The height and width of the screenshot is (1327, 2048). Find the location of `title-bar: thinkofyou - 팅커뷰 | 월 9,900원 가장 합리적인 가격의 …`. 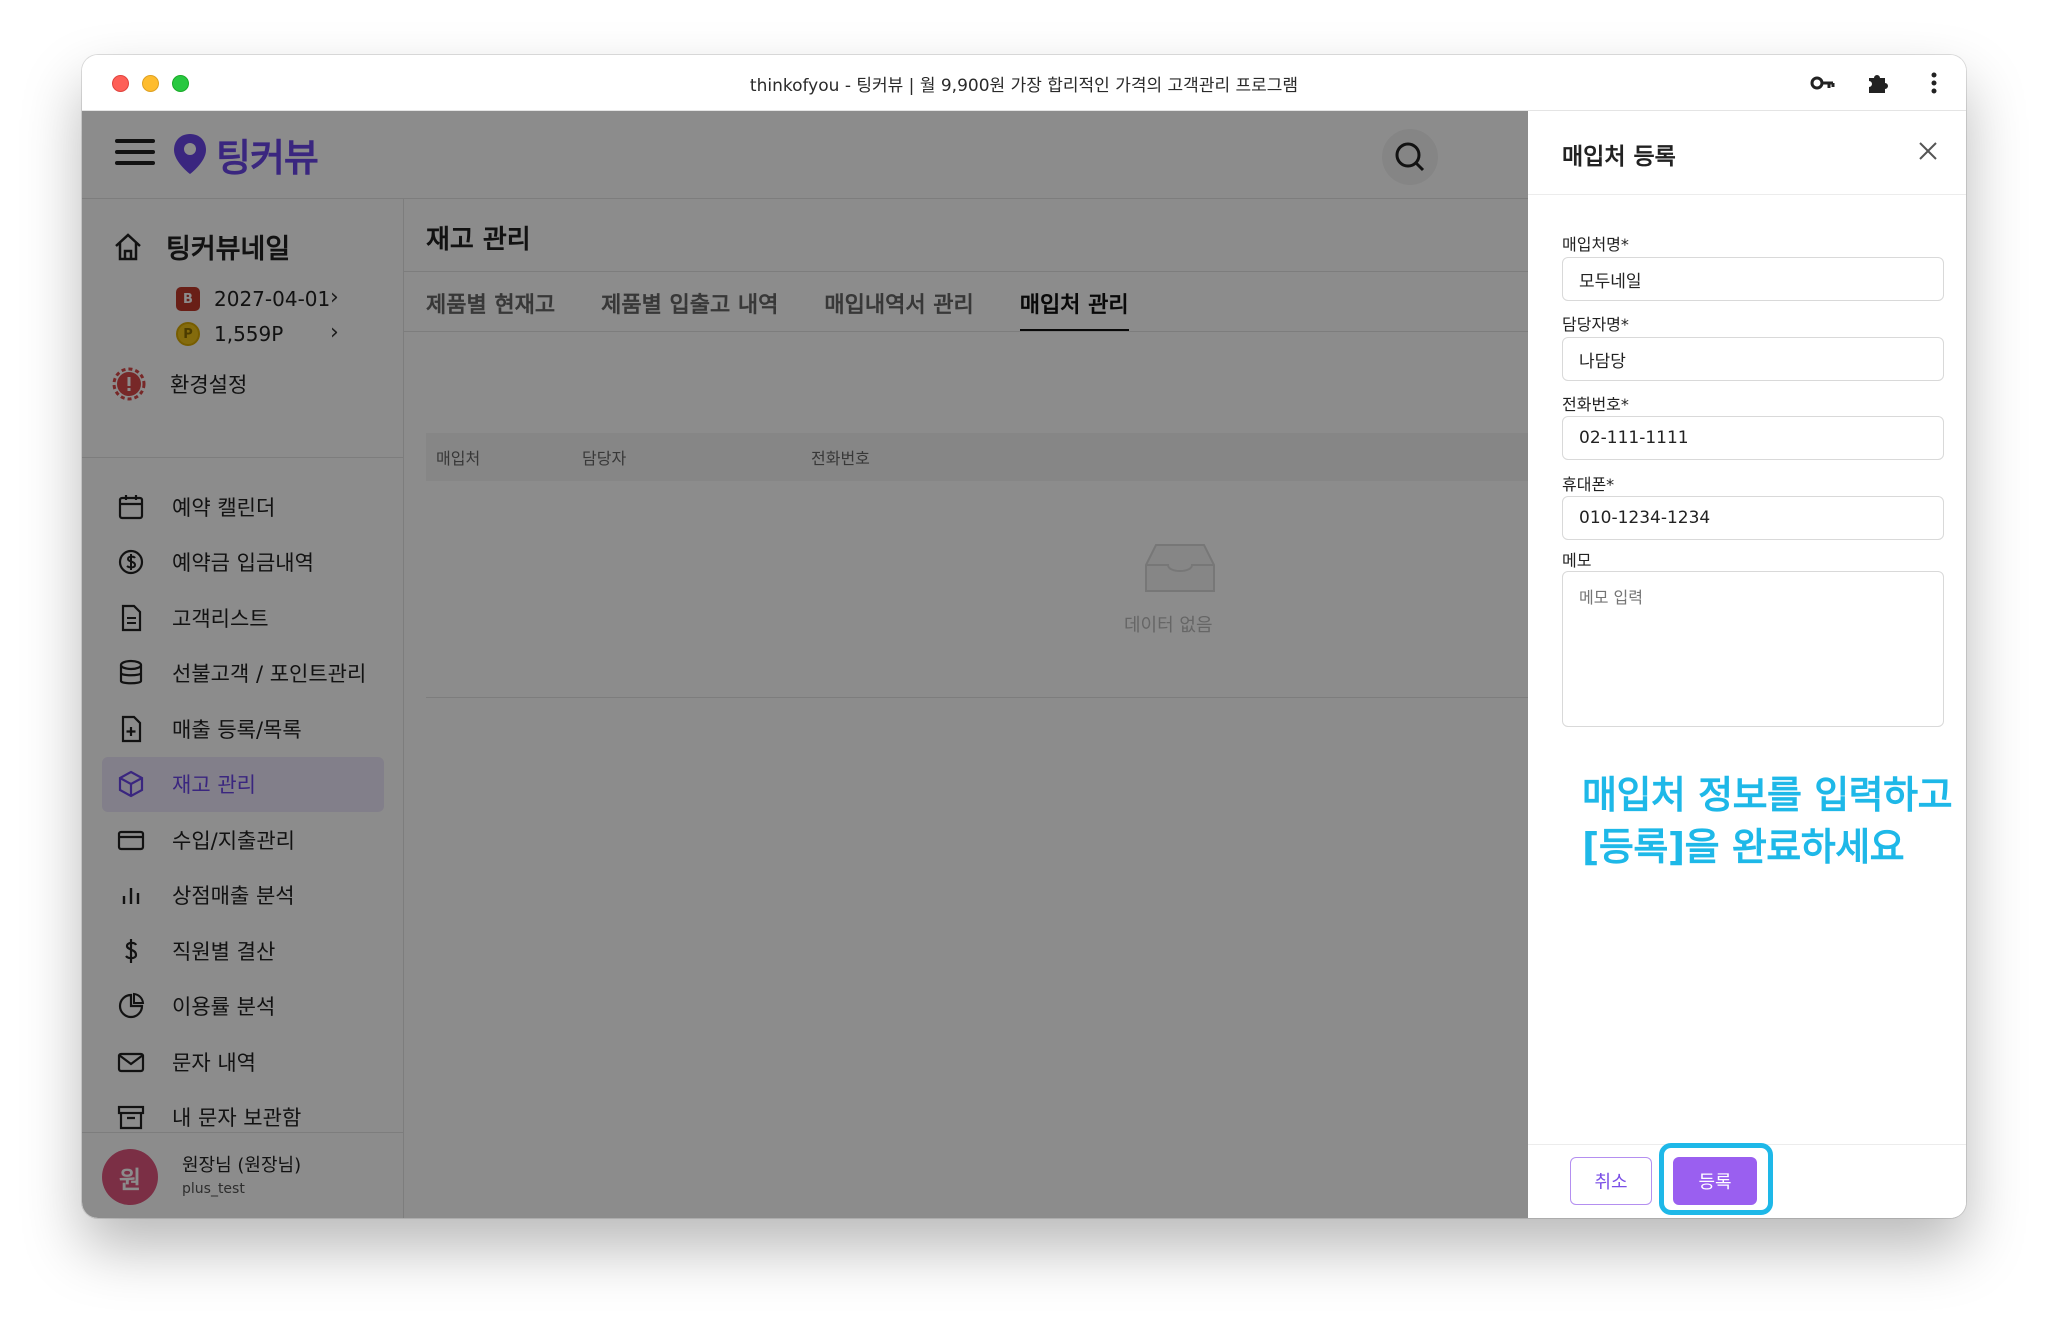

title-bar: thinkofyou - 팅커뷰 | 월 9,900원 가장 합리적인 가격의 … is located at coordinates (1024, 83).